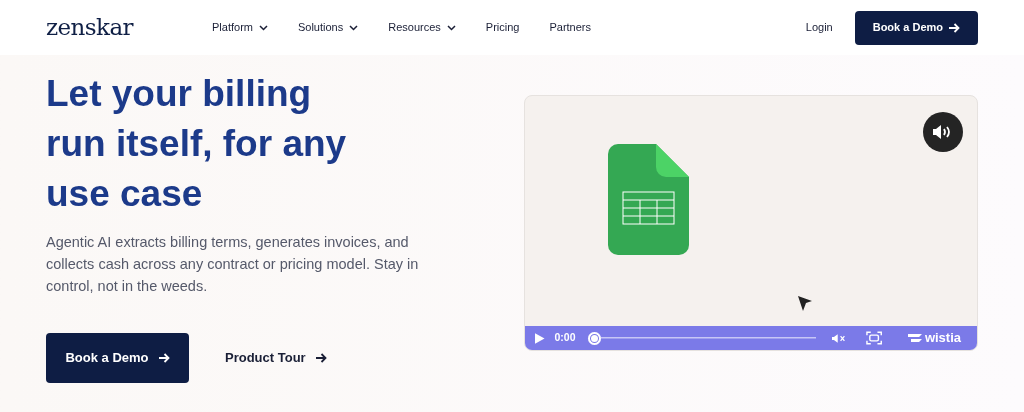  Describe the element at coordinates (570, 27) in the screenshot. I see `nav-item: Partners` at that location.